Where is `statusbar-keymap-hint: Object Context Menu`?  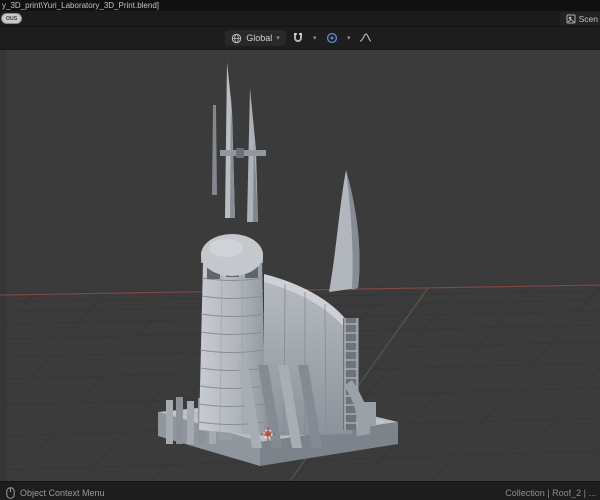
statusbar-keymap-hint: Object Context Menu is located at coordinates (62, 492).